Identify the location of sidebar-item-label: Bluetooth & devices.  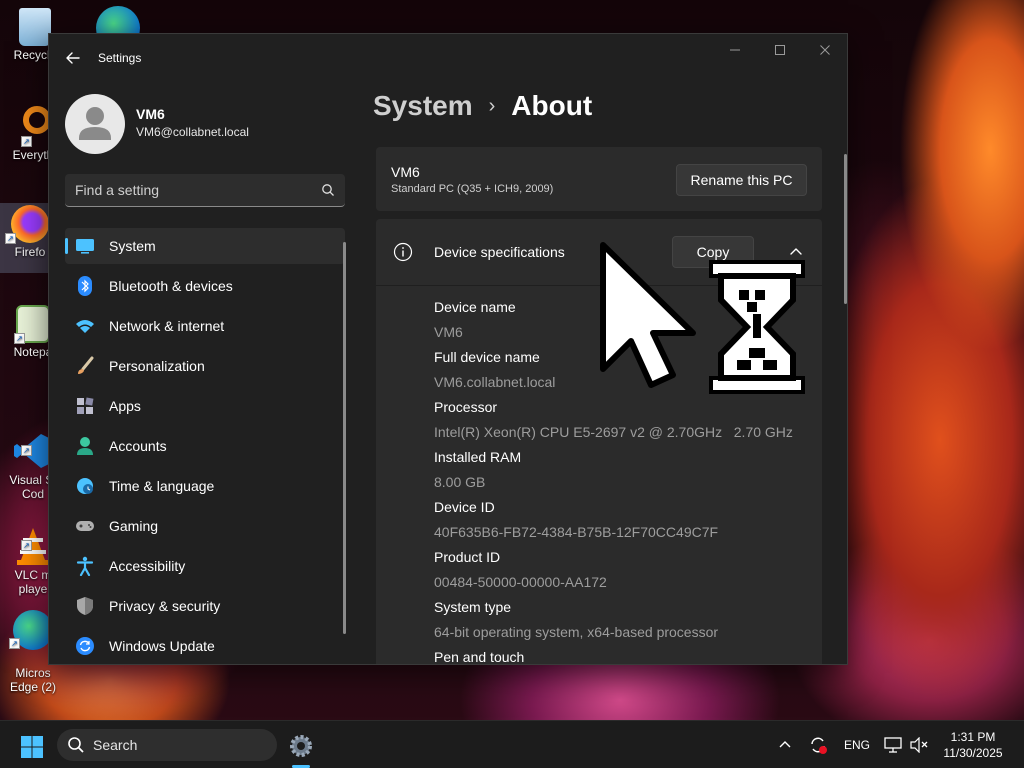
(171, 286).